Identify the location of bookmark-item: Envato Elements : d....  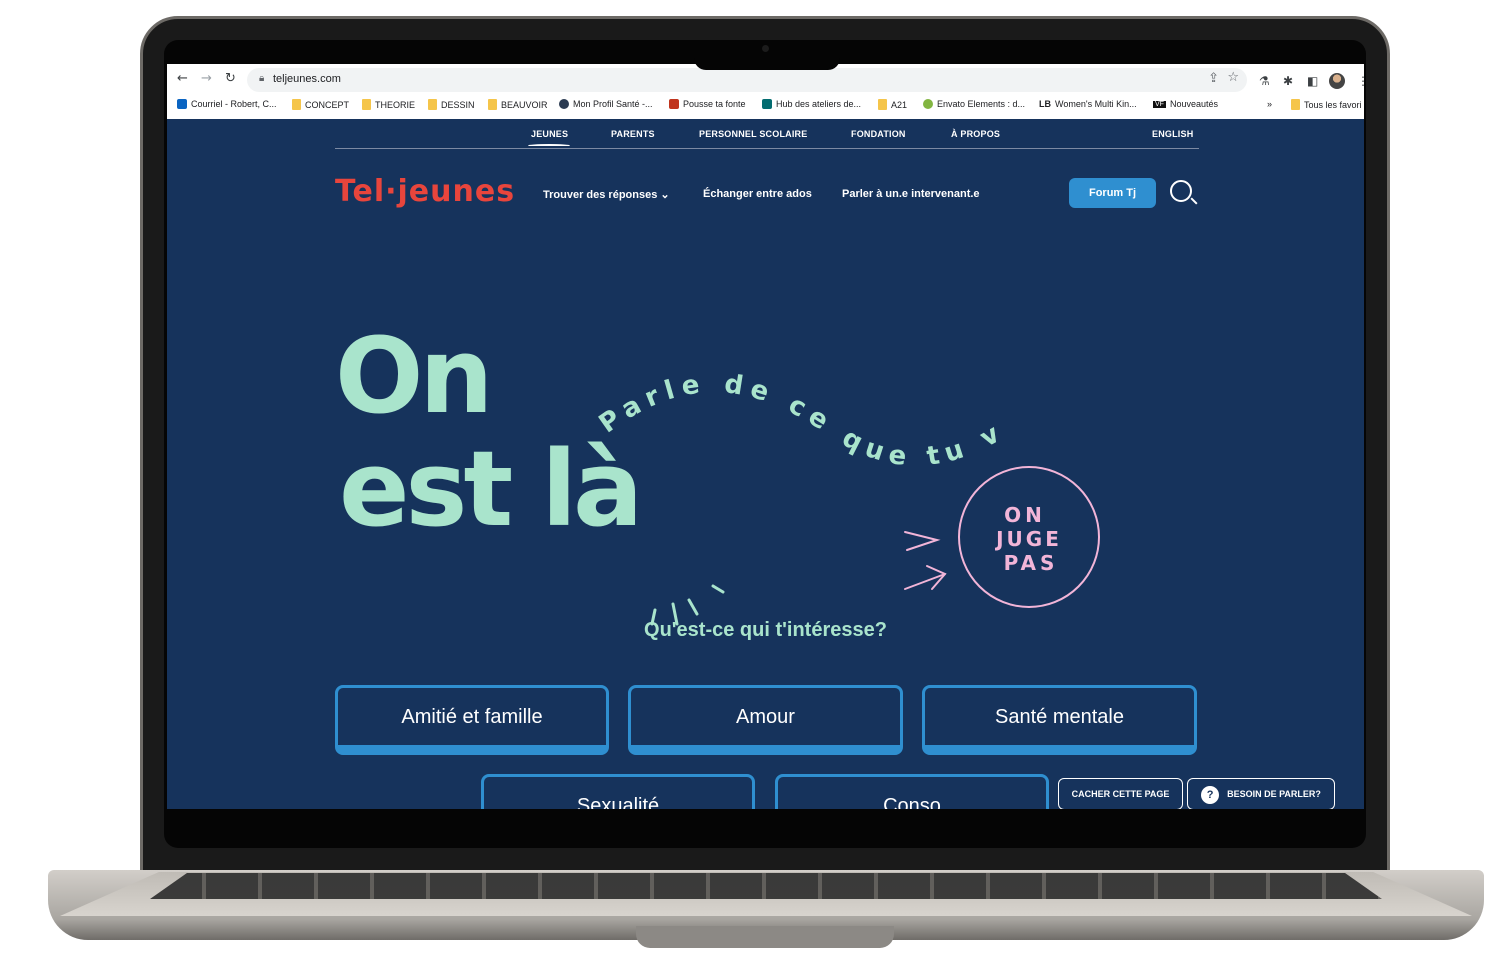
(974, 104).